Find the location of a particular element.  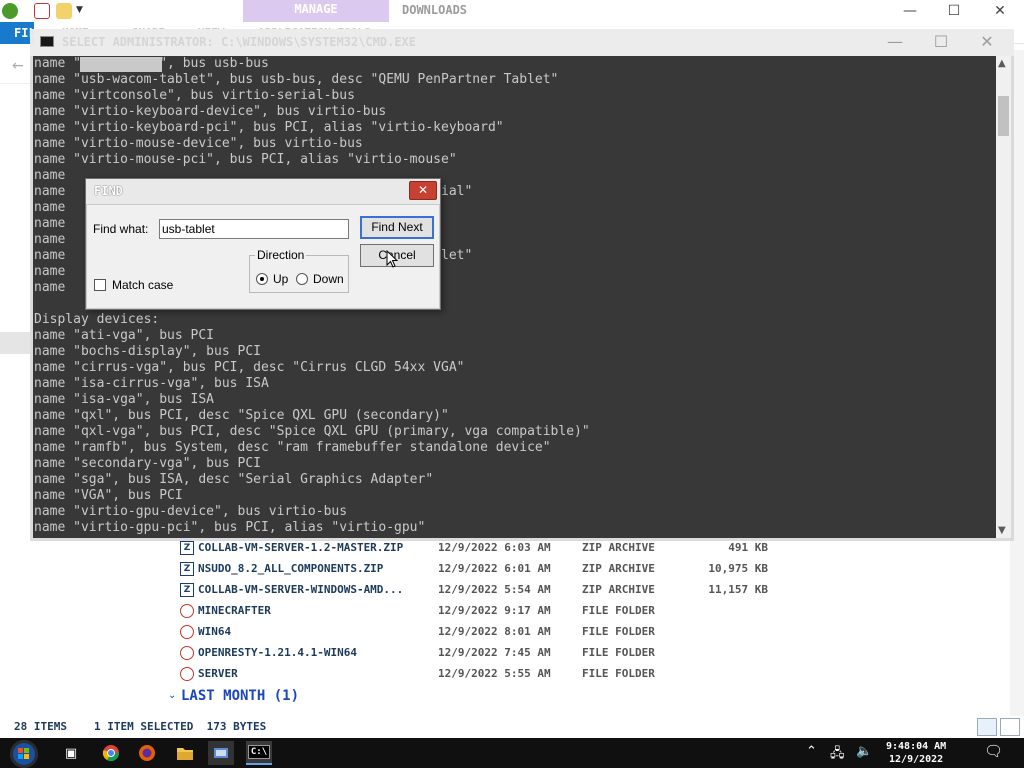

file-name: NSUDO_8.2_ALL_COMPONENTS.ZIP is located at coordinates (290, 568).